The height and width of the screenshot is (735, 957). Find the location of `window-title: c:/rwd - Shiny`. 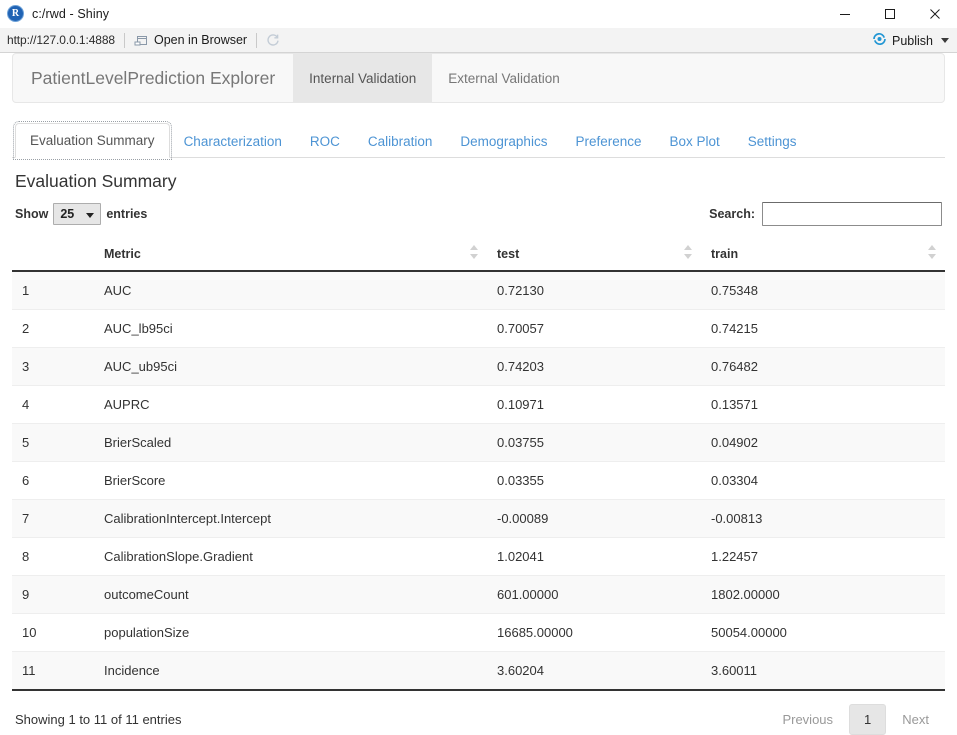

window-title: c:/rwd - Shiny is located at coordinates (71, 13).